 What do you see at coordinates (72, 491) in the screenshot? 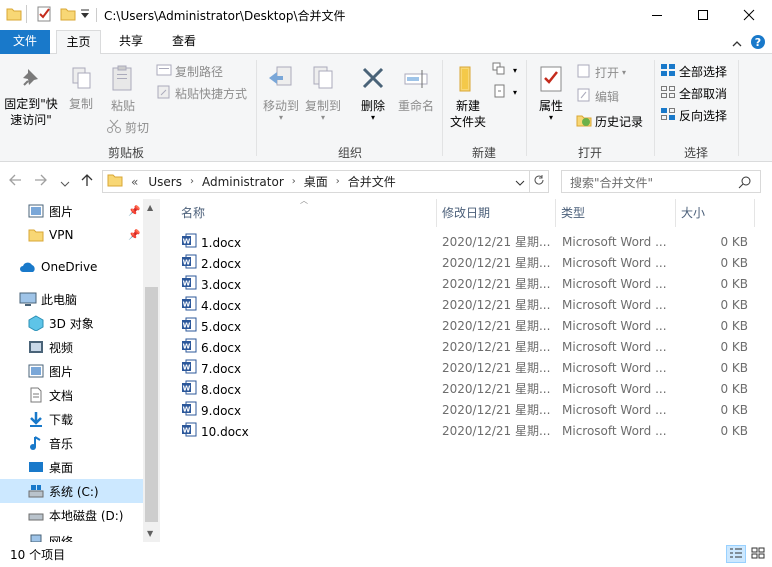
I see `nav-item-system-drive: 系统 (C:)` at bounding box center [72, 491].